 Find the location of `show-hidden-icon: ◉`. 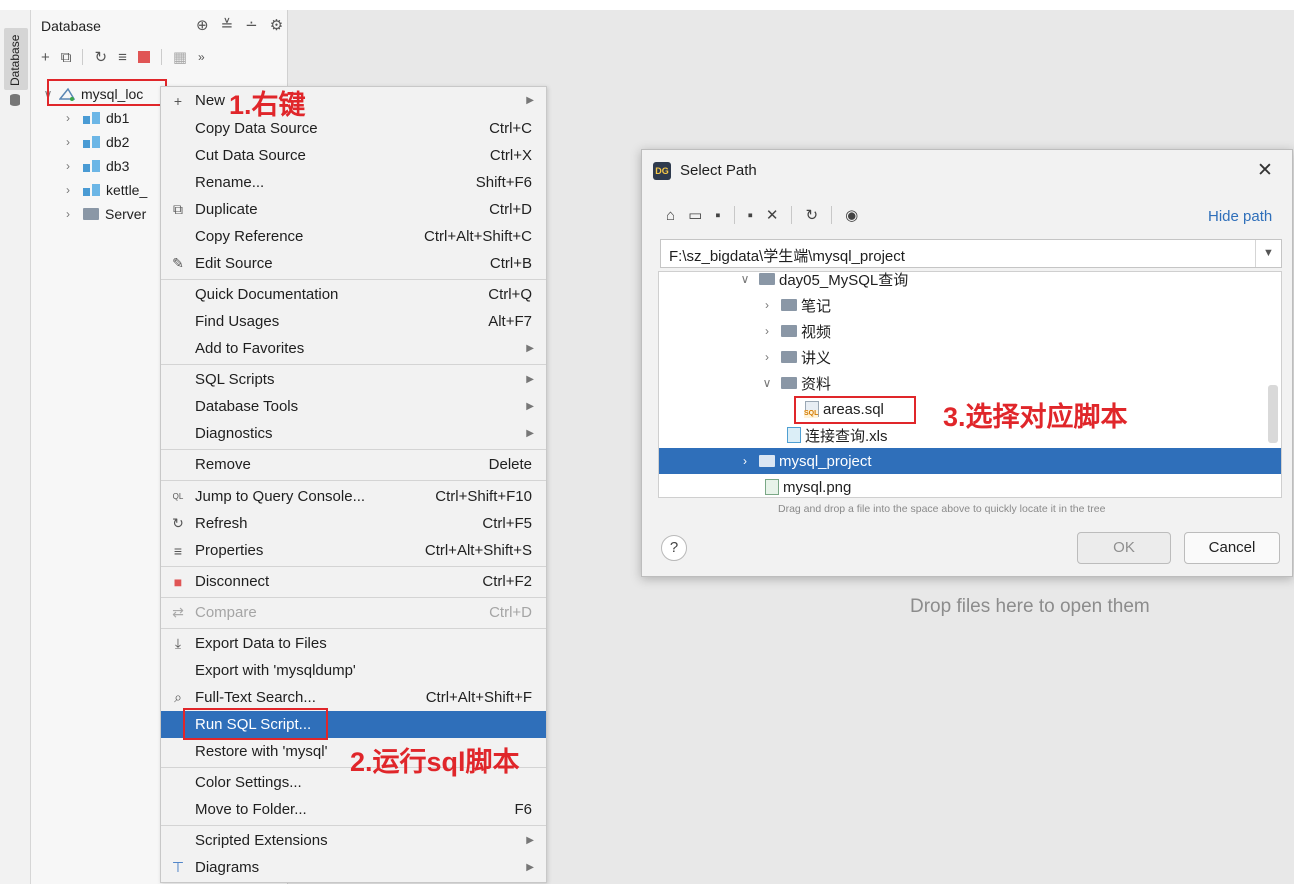

show-hidden-icon: ◉ is located at coordinates (851, 215).